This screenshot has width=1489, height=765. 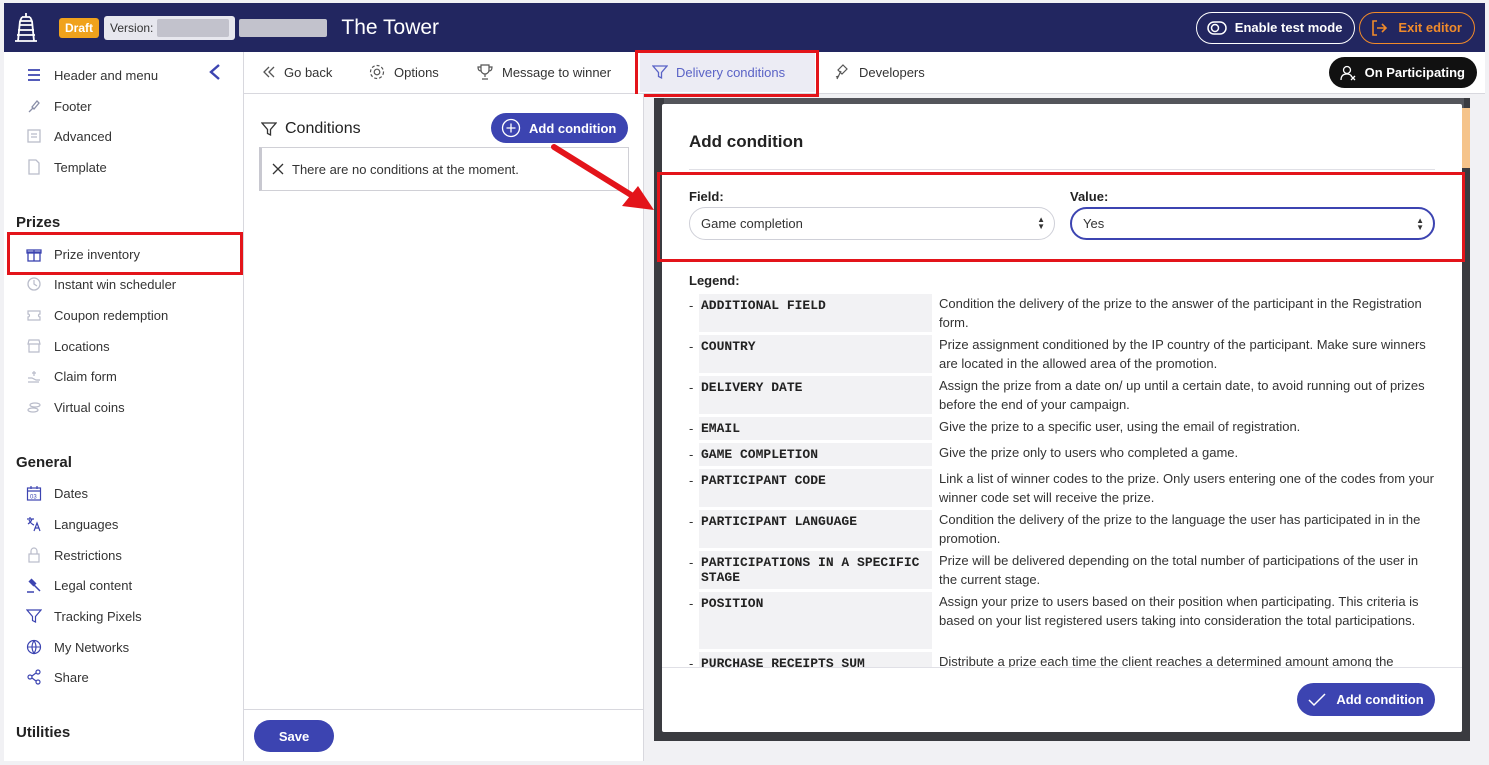 I want to click on enable-test-mode-button: Enable test mode, so click(x=1275, y=27).